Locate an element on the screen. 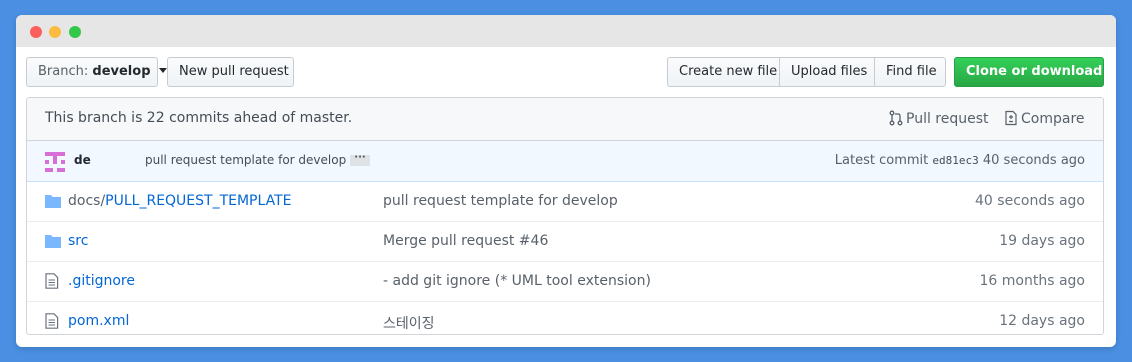  expand-commit-button: ··· is located at coordinates (360, 159).